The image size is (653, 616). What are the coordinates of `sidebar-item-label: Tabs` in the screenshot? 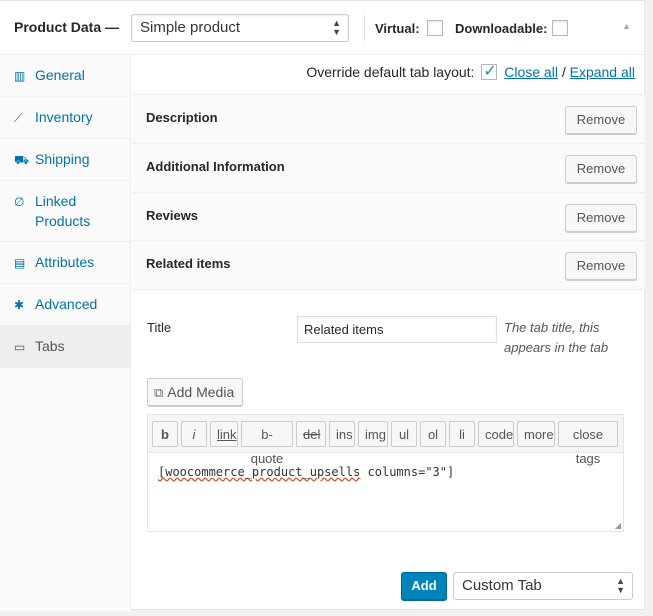 It's located at (50, 346).